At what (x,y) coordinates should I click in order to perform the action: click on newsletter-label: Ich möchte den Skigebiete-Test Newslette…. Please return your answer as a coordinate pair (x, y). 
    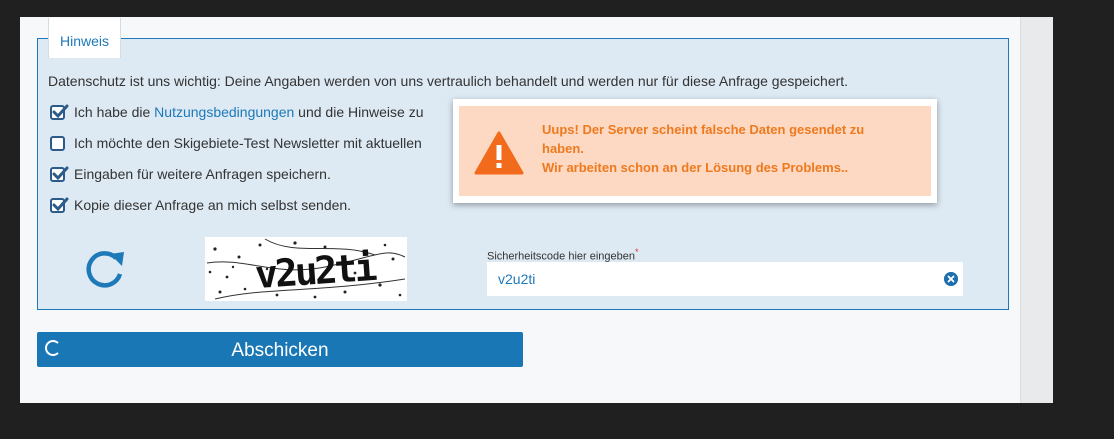
    Looking at the image, I should click on (248, 143).